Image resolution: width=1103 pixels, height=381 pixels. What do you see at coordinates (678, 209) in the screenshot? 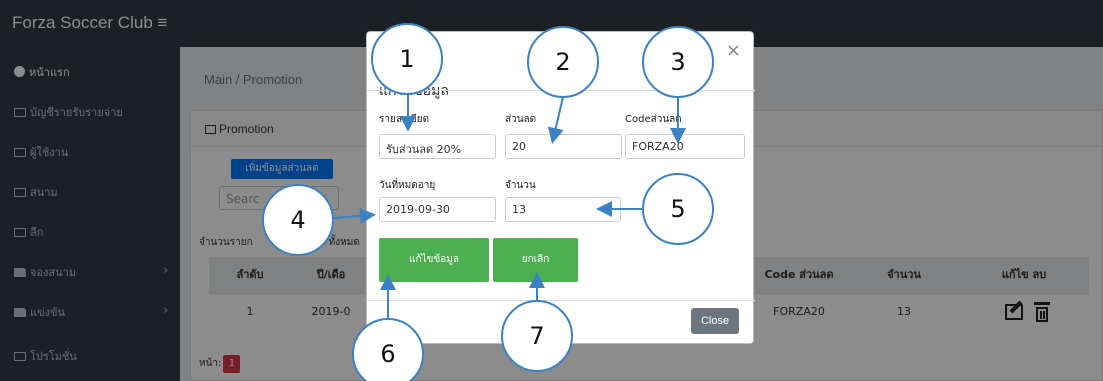
I see `callout-5: 5` at bounding box center [678, 209].